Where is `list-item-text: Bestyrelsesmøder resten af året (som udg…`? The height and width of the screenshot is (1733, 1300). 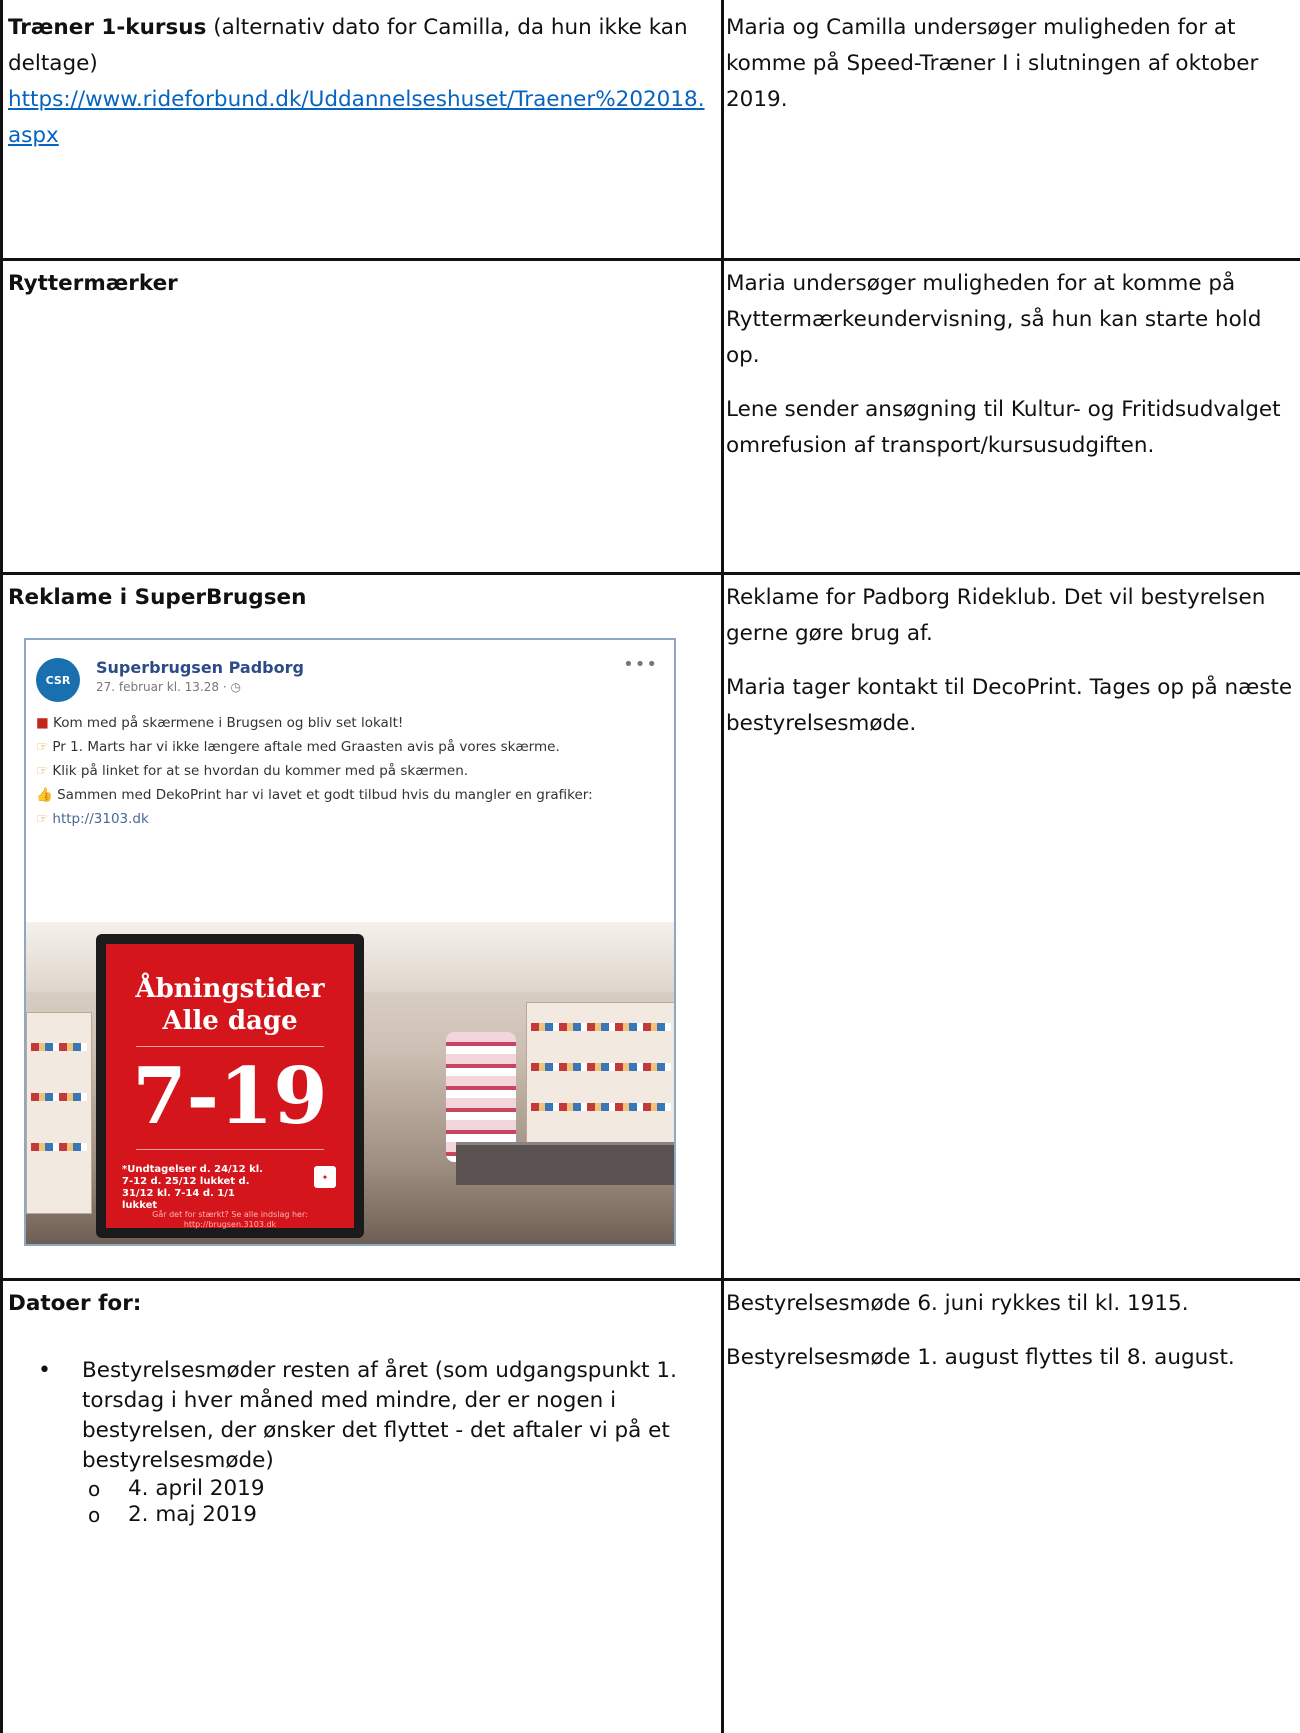 list-item-text: Bestyrelsesmøder resten af året (som udg… is located at coordinates (379, 1415).